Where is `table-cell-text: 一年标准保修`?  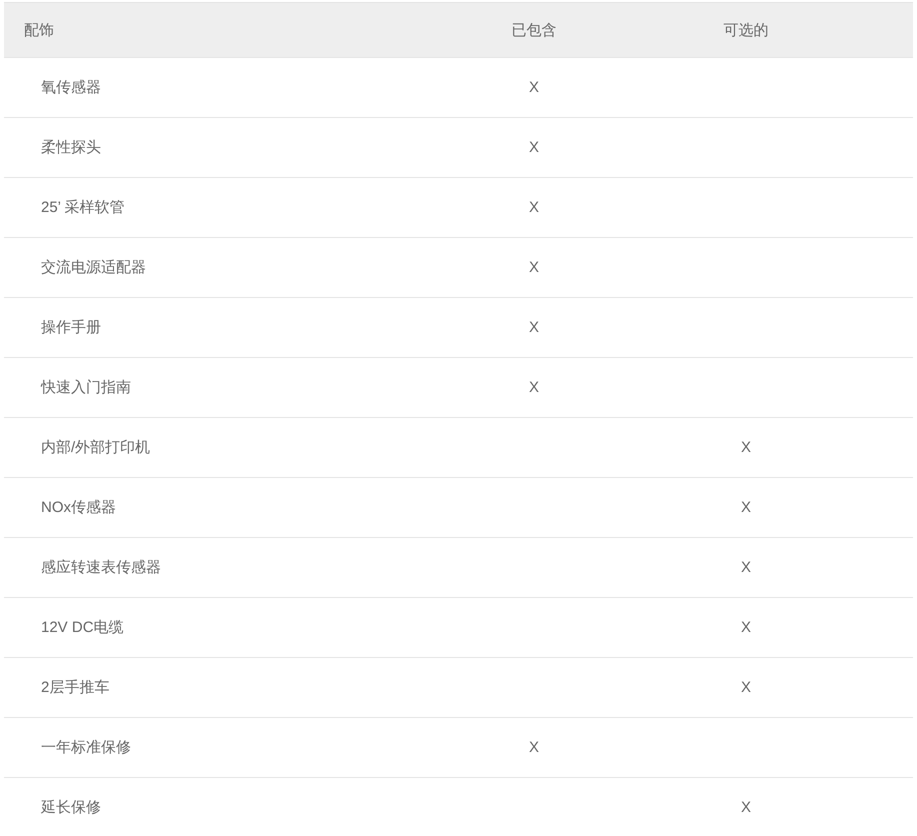 table-cell-text: 一年标准保修 is located at coordinates (85, 747).